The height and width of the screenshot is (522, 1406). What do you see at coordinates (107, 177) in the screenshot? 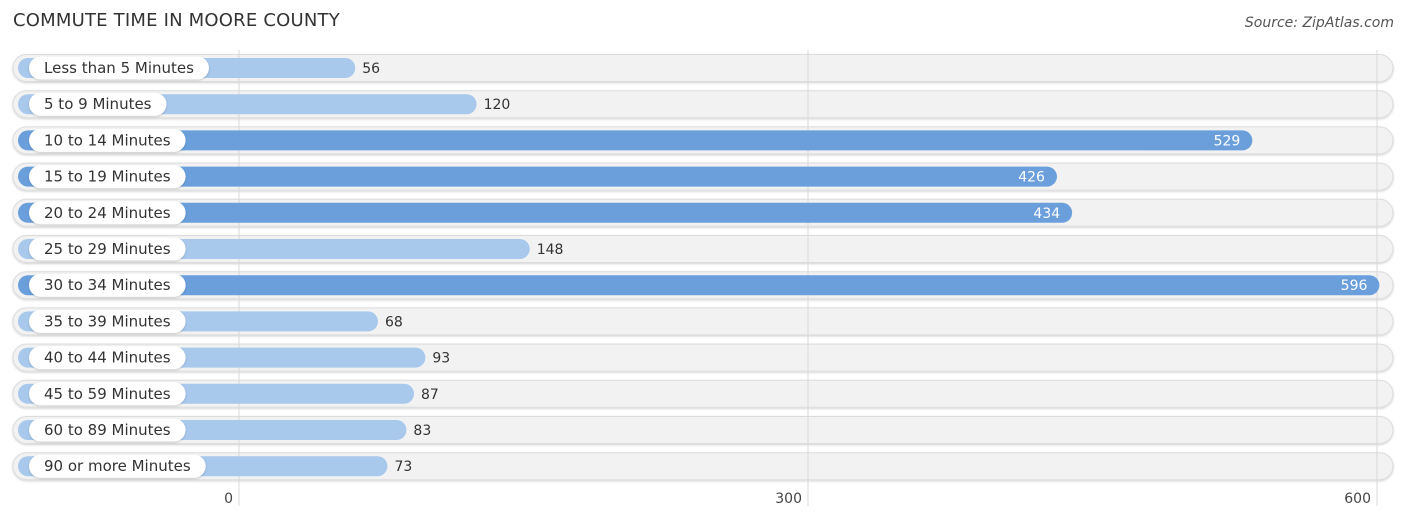
I see `category-label: 15 to 19 Minutes` at bounding box center [107, 177].